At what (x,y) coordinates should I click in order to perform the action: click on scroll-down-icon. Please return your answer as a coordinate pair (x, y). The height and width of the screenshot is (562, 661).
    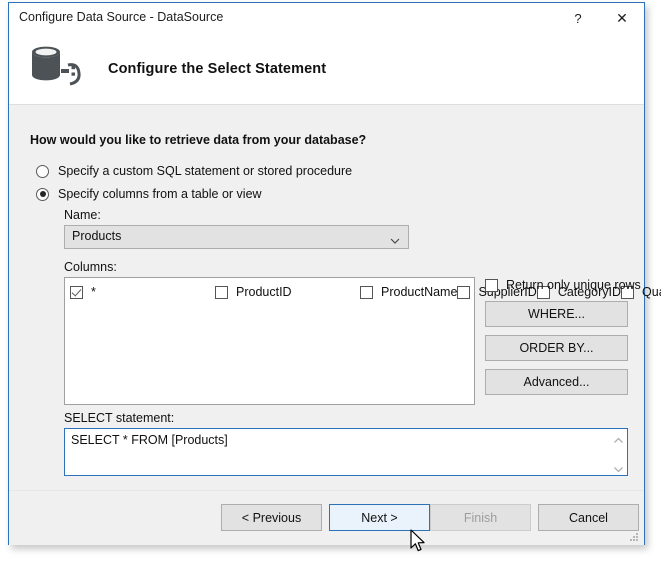
    Looking at the image, I should click on (618, 467).